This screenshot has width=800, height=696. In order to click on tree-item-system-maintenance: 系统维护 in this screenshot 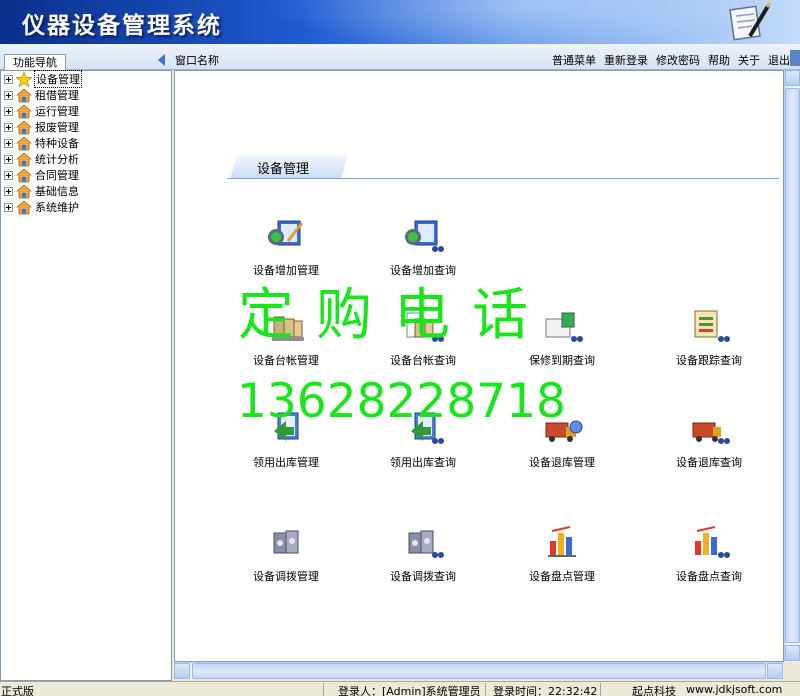, I will do `click(42, 207)`.